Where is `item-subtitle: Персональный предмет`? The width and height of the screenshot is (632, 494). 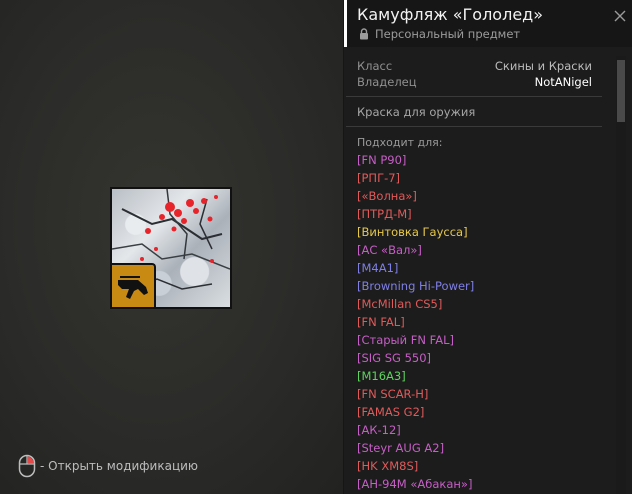
item-subtitle: Персональный предмет is located at coordinates (439, 34).